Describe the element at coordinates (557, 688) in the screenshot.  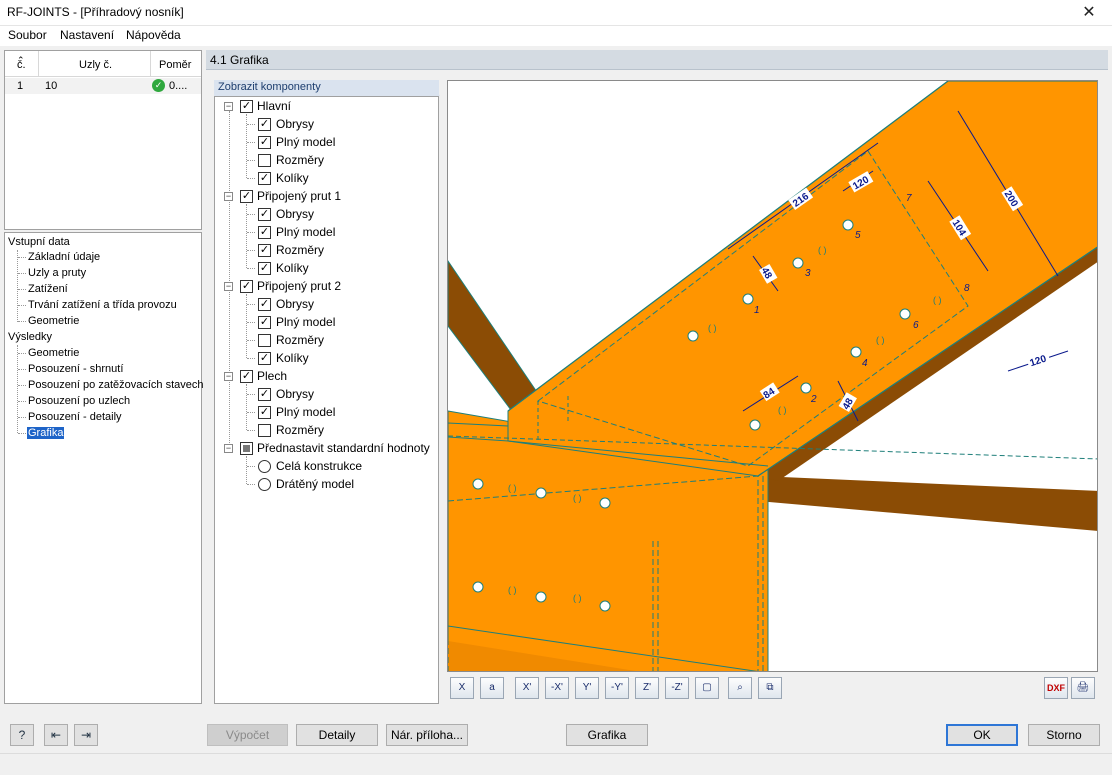
I see `toolbar-button-view-minus-x: -X'` at that location.